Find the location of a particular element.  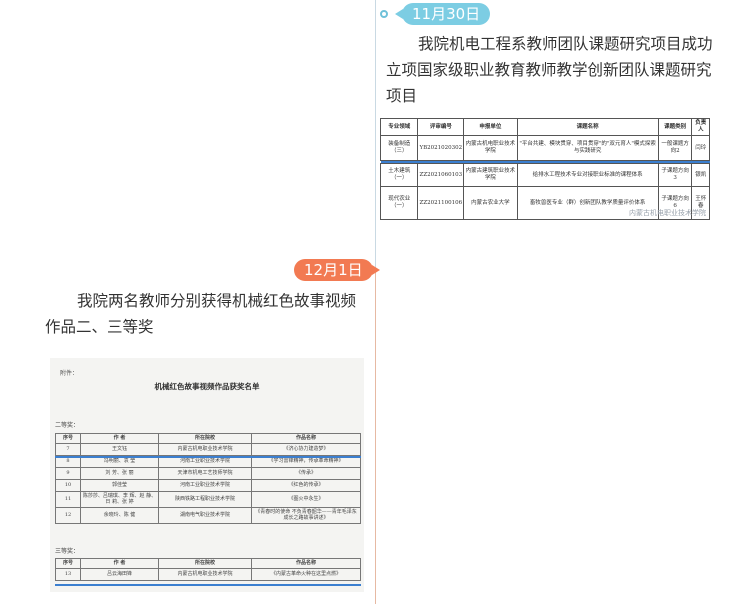

timeline-line-lower is located at coordinates (375, 437).